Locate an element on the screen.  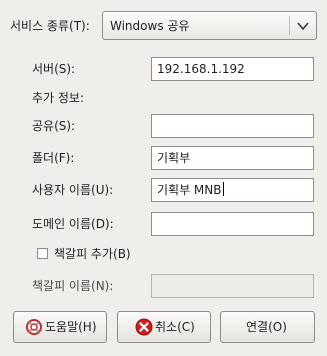
service-type-dropdown: Windows 공유 is located at coordinates (209, 25).